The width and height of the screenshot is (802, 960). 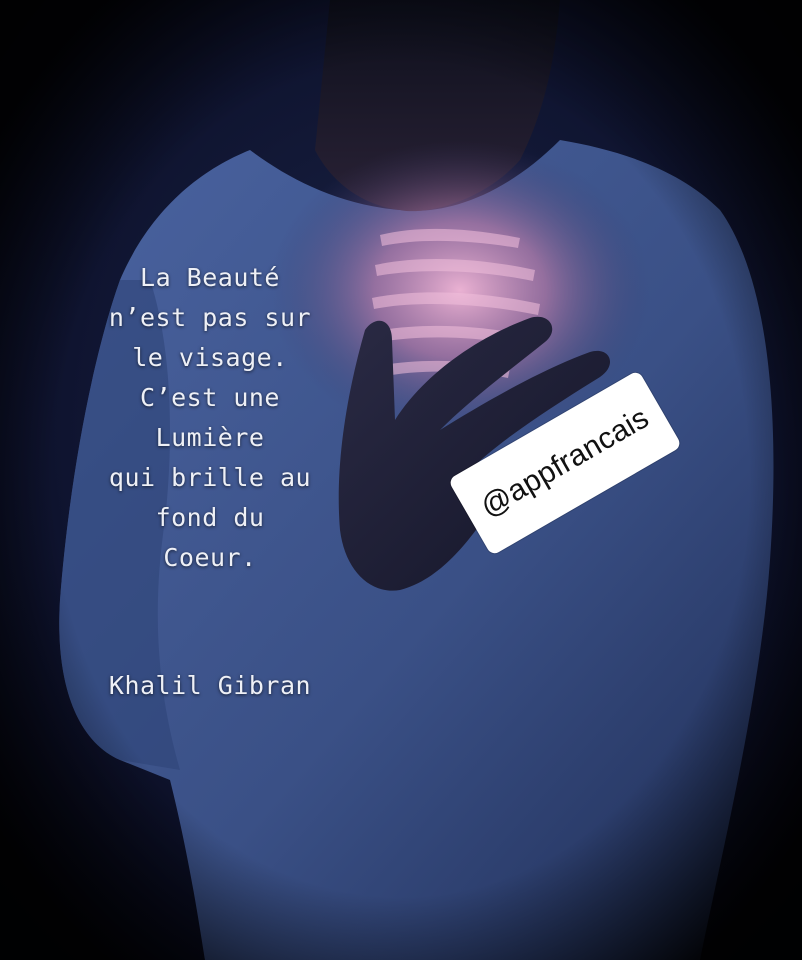 What do you see at coordinates (210, 685) in the screenshot?
I see `quote-author: Khalil Gibran` at bounding box center [210, 685].